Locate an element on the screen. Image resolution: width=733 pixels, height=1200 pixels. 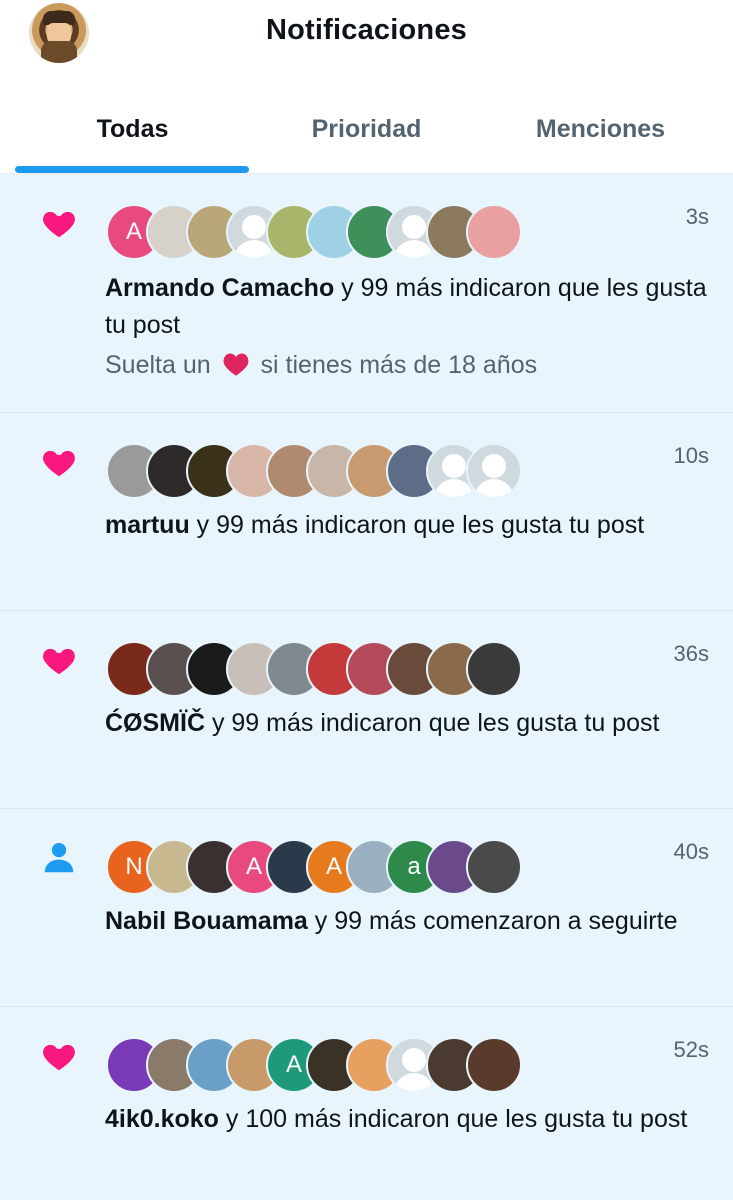
avatar-initial: N is located at coordinates (134, 866).